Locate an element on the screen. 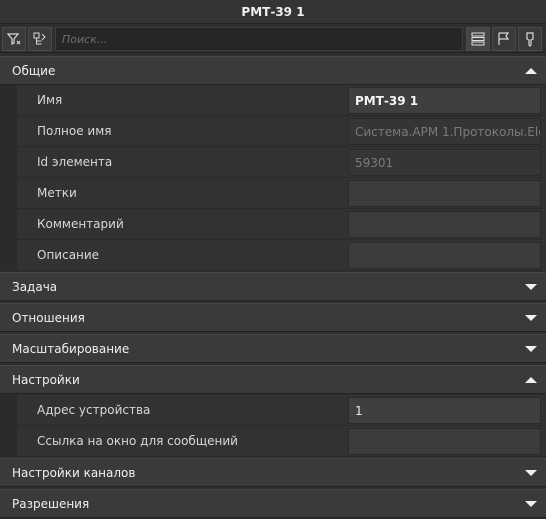 This screenshot has width=546, height=519. section-settings-label: Настройки is located at coordinates (46, 379).